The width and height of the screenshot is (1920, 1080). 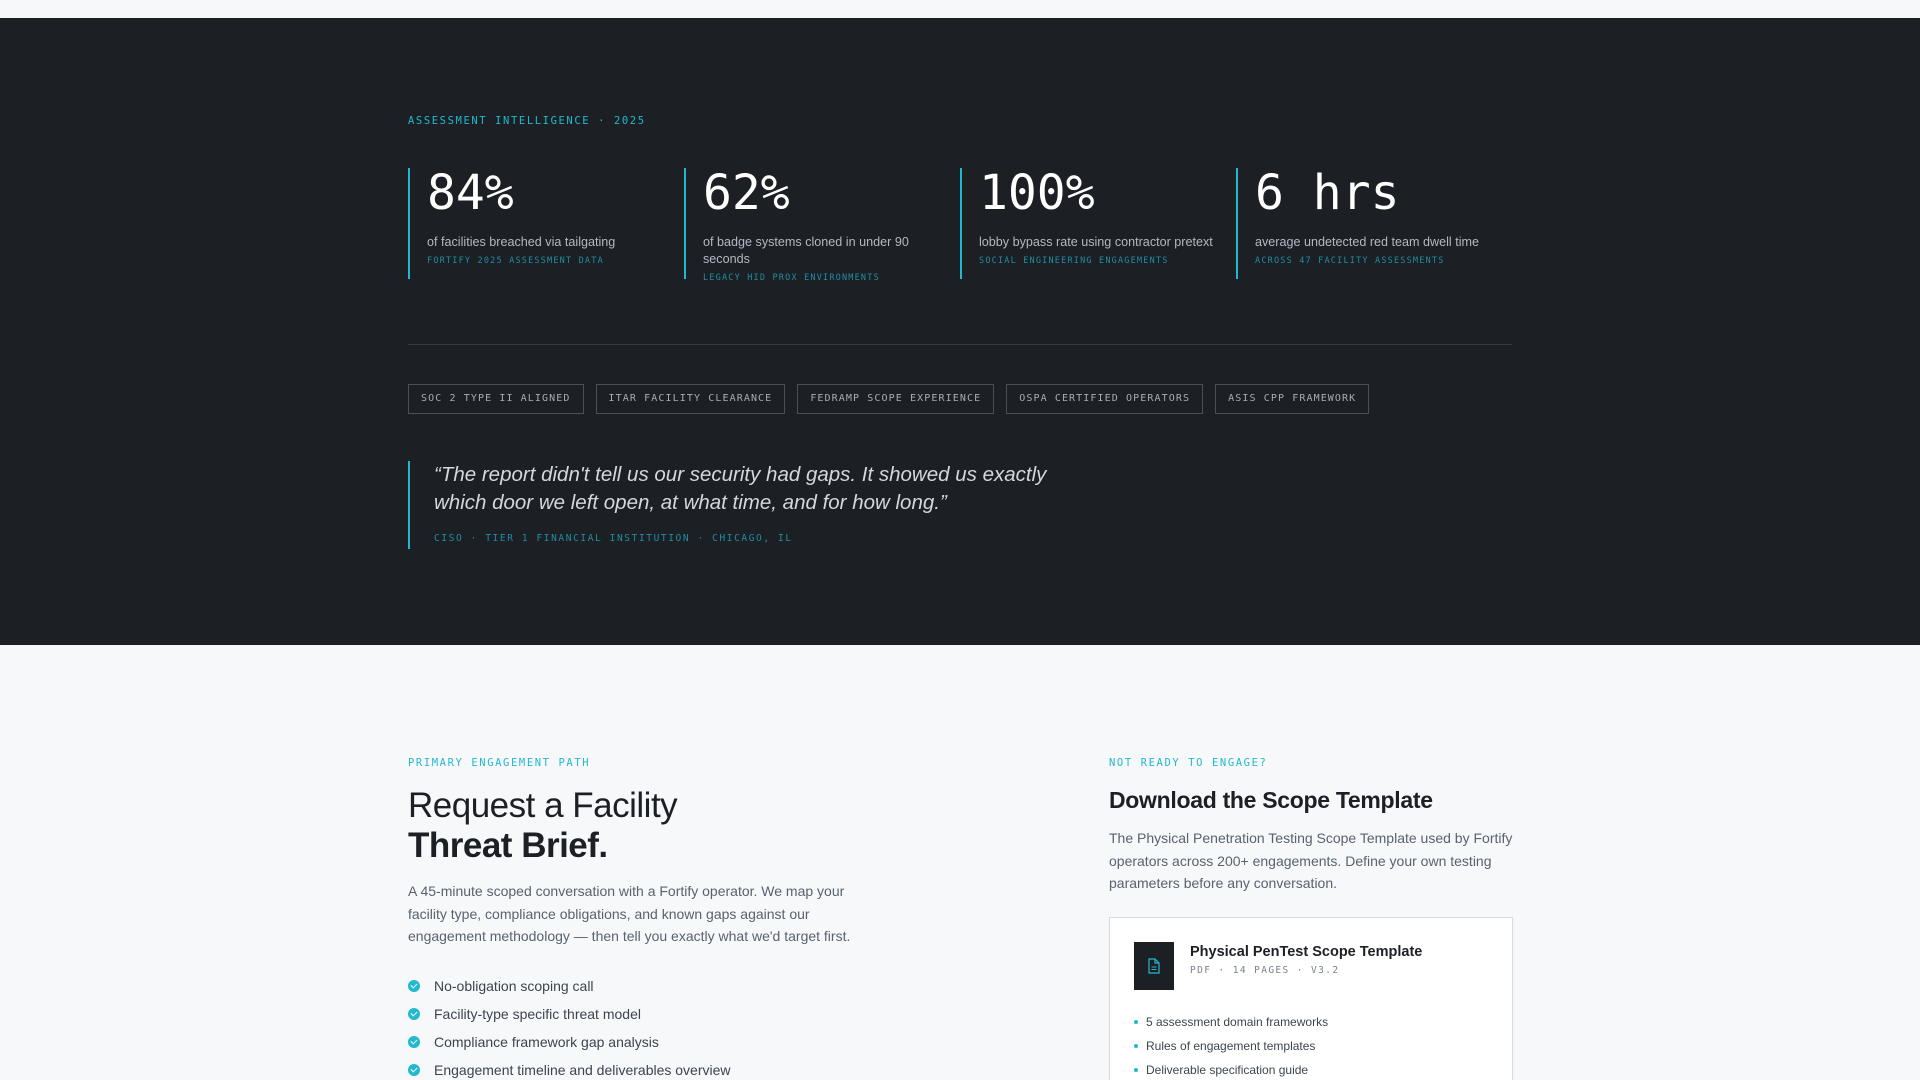 I want to click on primary-title: Request a Facility Threat Brief., so click(x=648, y=826).